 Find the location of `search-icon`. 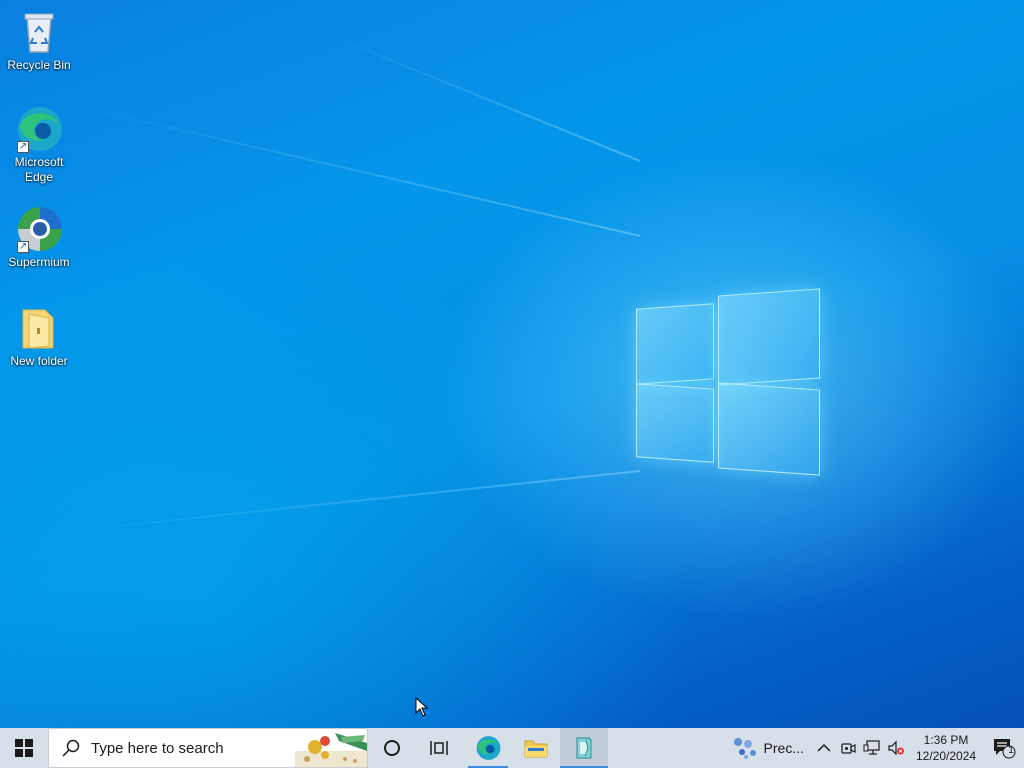

search-icon is located at coordinates (71, 748).